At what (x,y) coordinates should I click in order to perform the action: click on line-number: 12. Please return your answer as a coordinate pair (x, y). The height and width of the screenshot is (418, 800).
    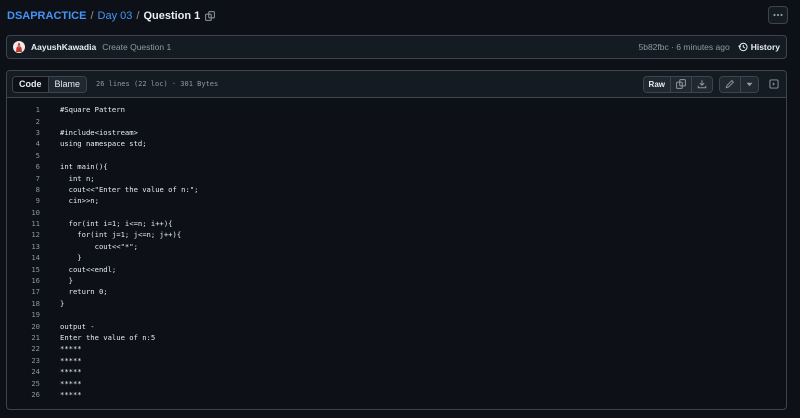
    Looking at the image, I should click on (23, 234).